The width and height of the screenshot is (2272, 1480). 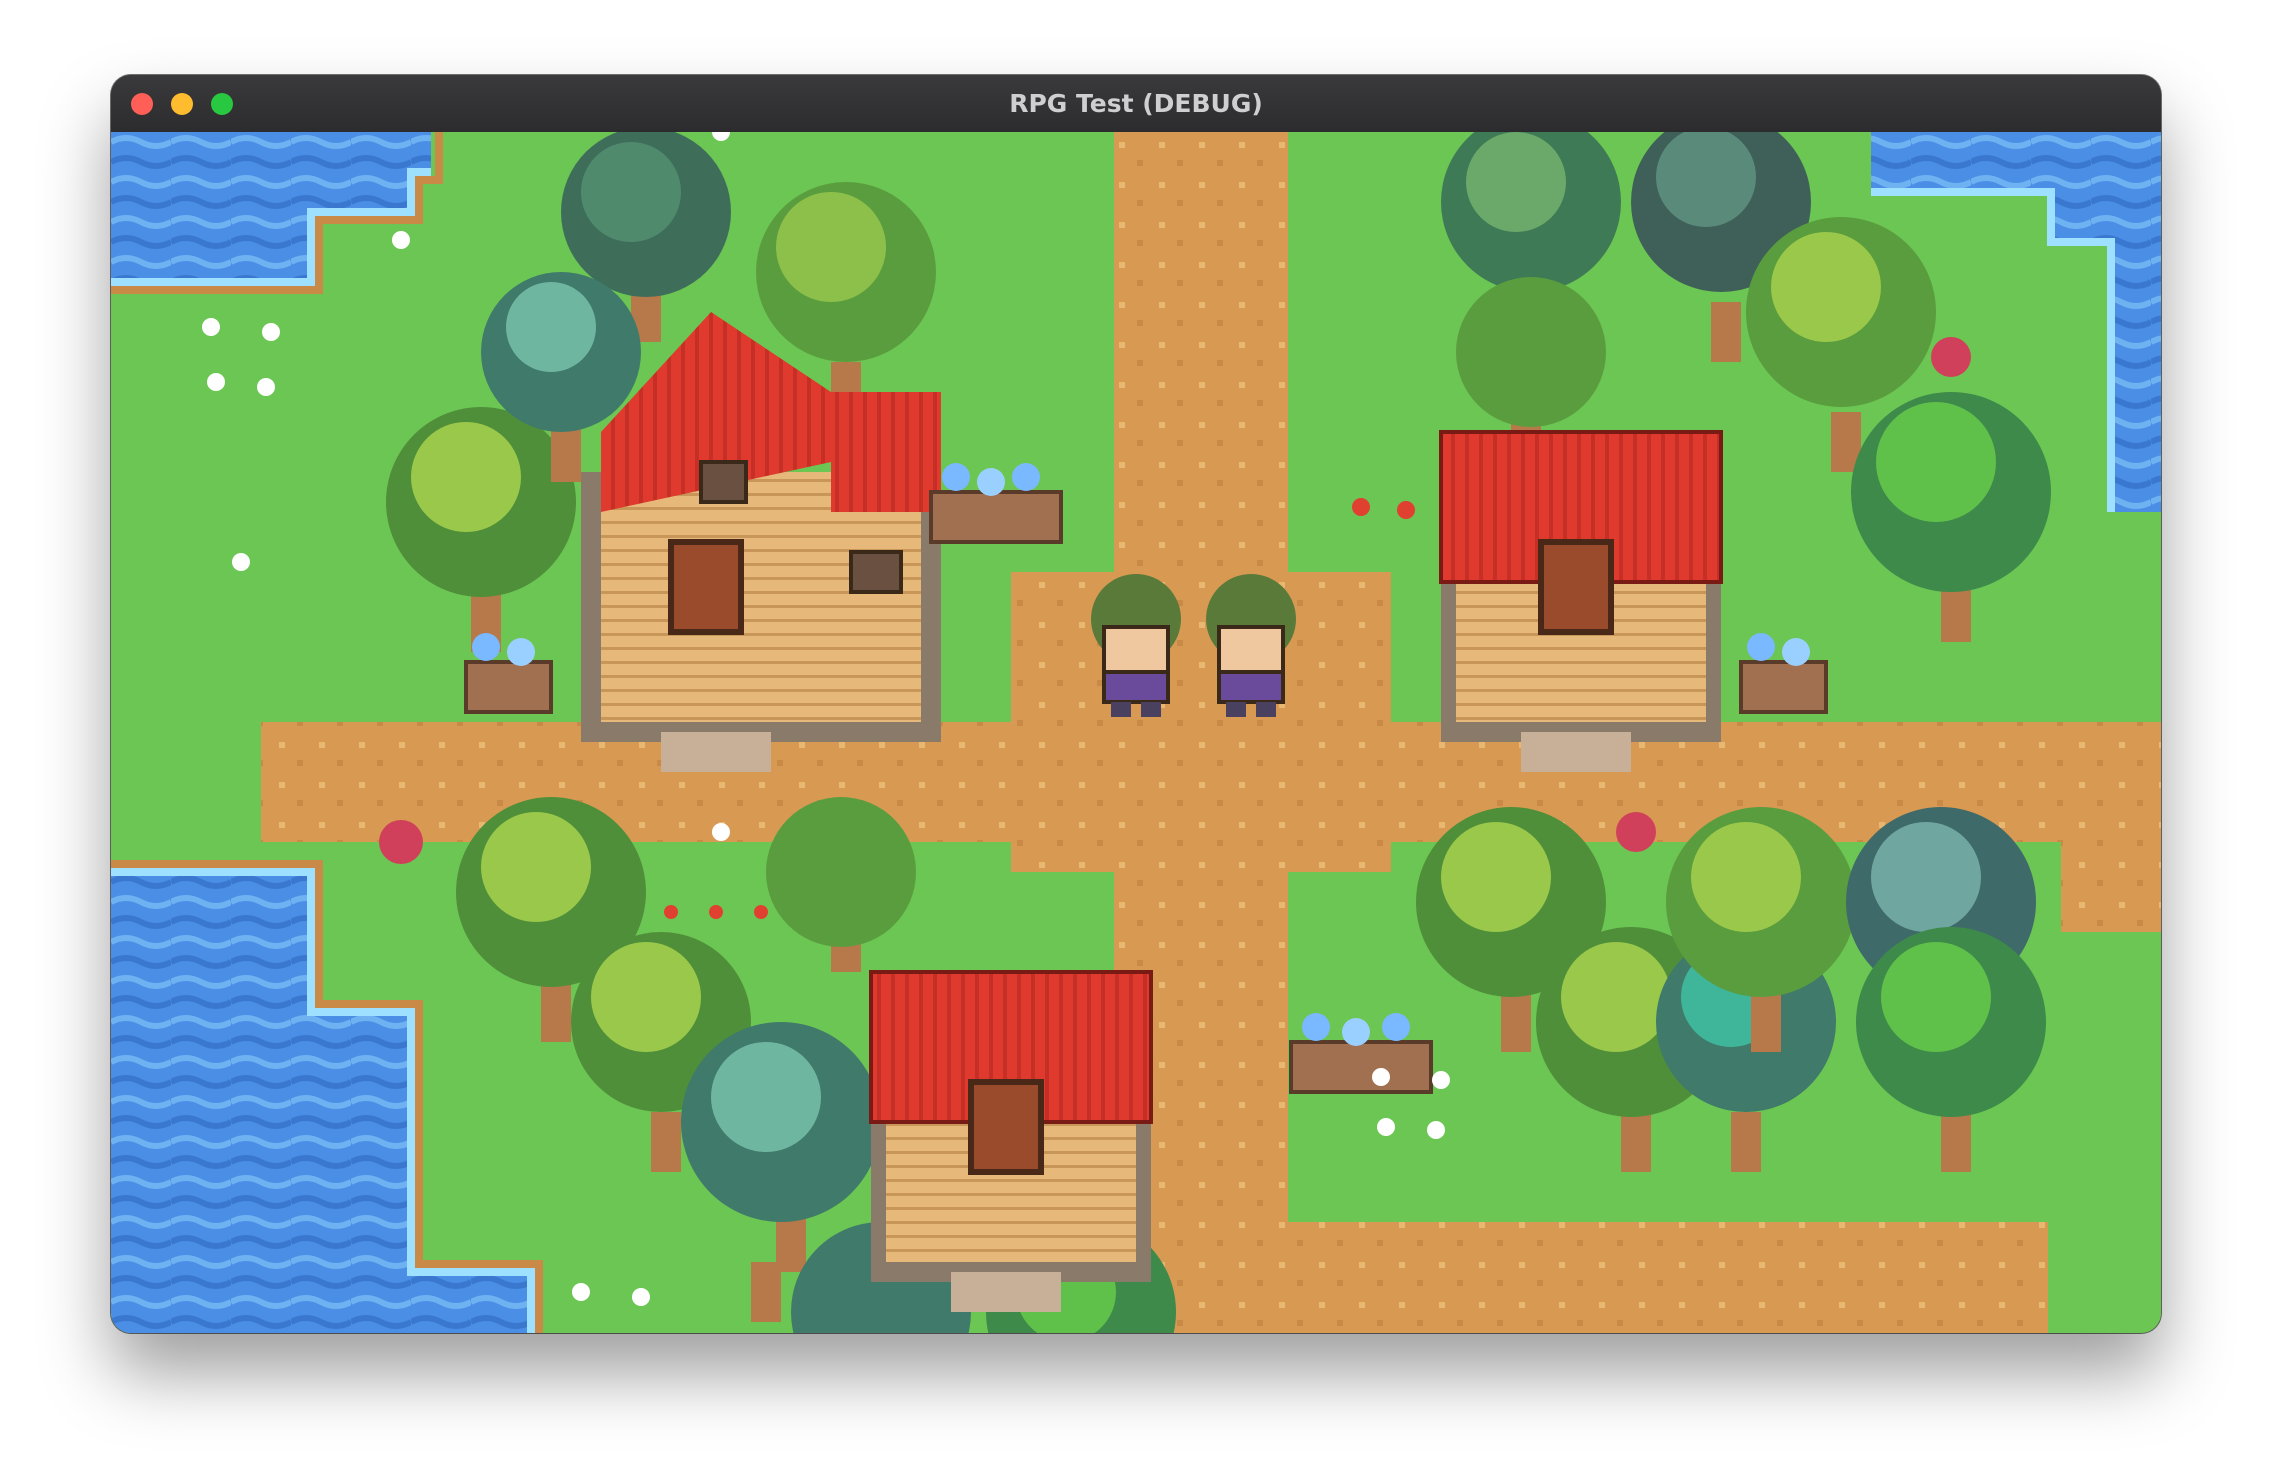 What do you see at coordinates (1136, 645) in the screenshot?
I see `player-character` at bounding box center [1136, 645].